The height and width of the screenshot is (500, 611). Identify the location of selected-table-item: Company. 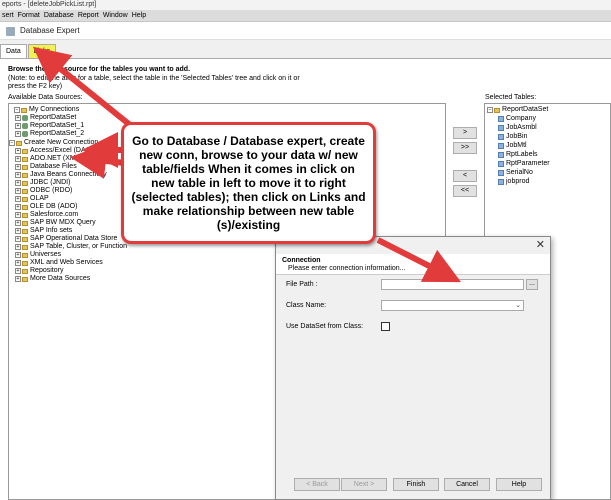
(517, 119).